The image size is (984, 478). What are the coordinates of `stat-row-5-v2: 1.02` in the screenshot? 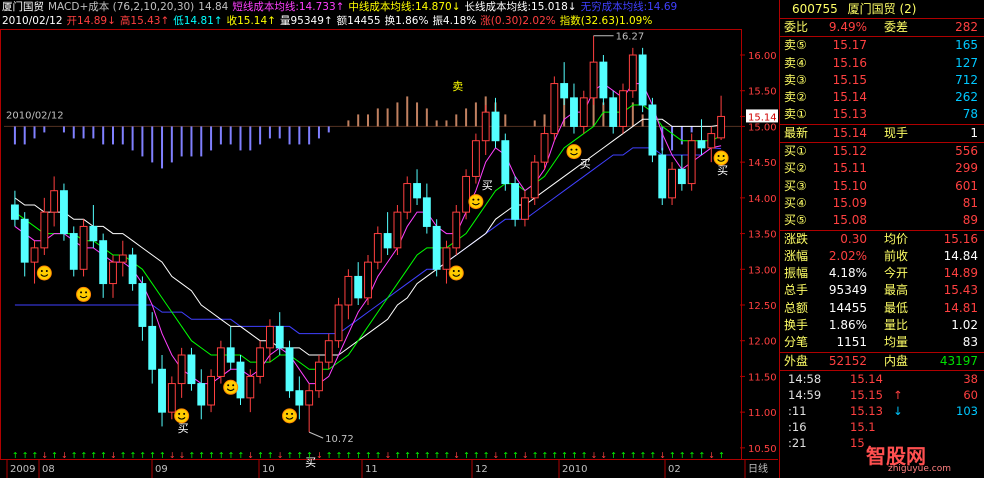 It's located at (964, 325).